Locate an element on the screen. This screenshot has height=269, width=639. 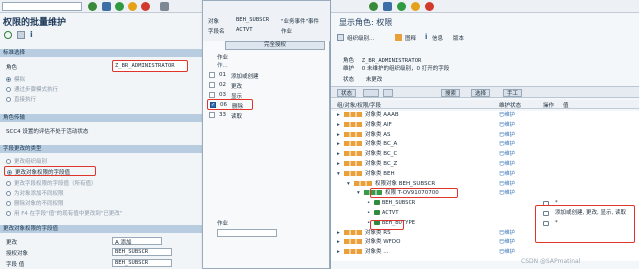
save-icon is located at coordinates (106, 6).